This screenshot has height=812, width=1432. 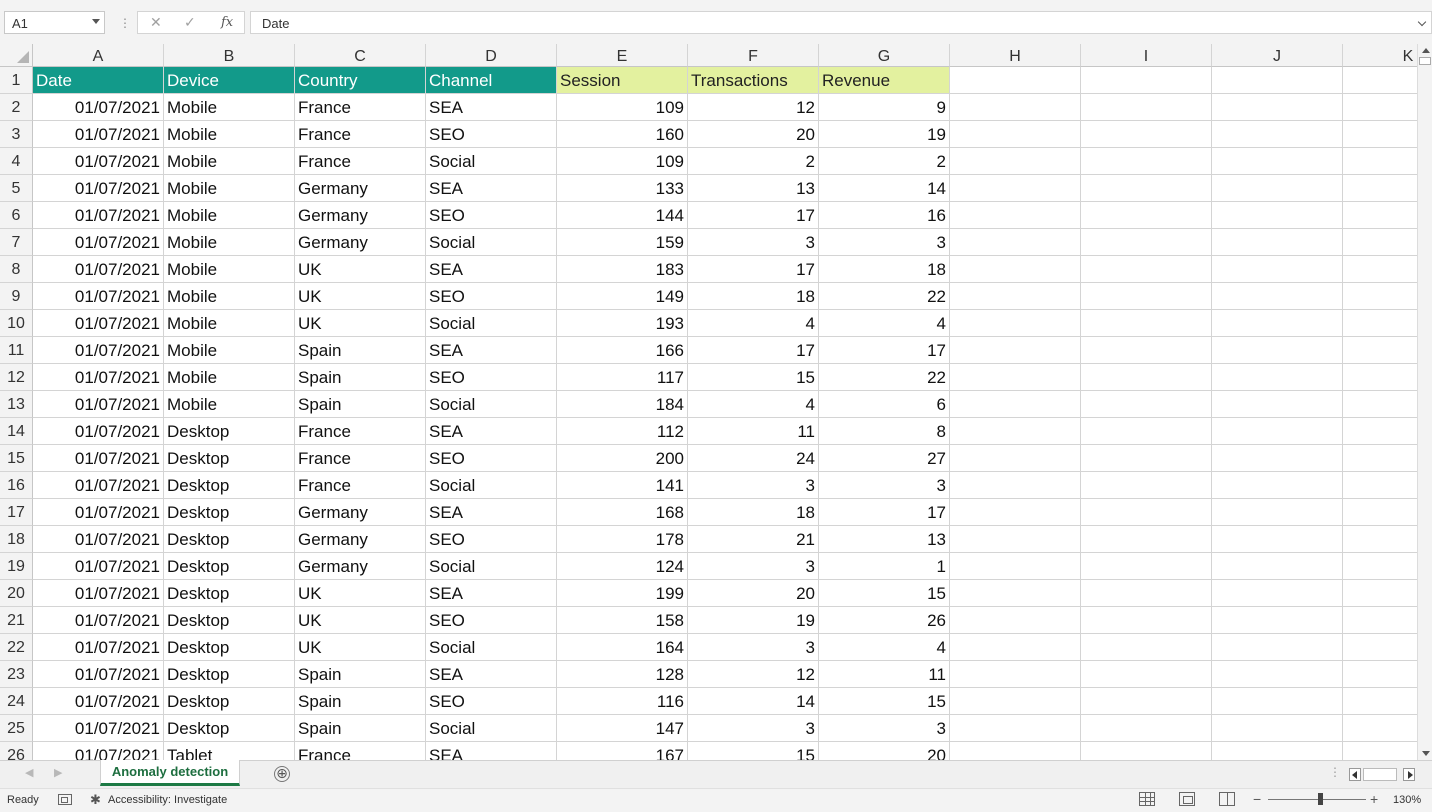 I want to click on cell-session: 141, so click(x=622, y=485).